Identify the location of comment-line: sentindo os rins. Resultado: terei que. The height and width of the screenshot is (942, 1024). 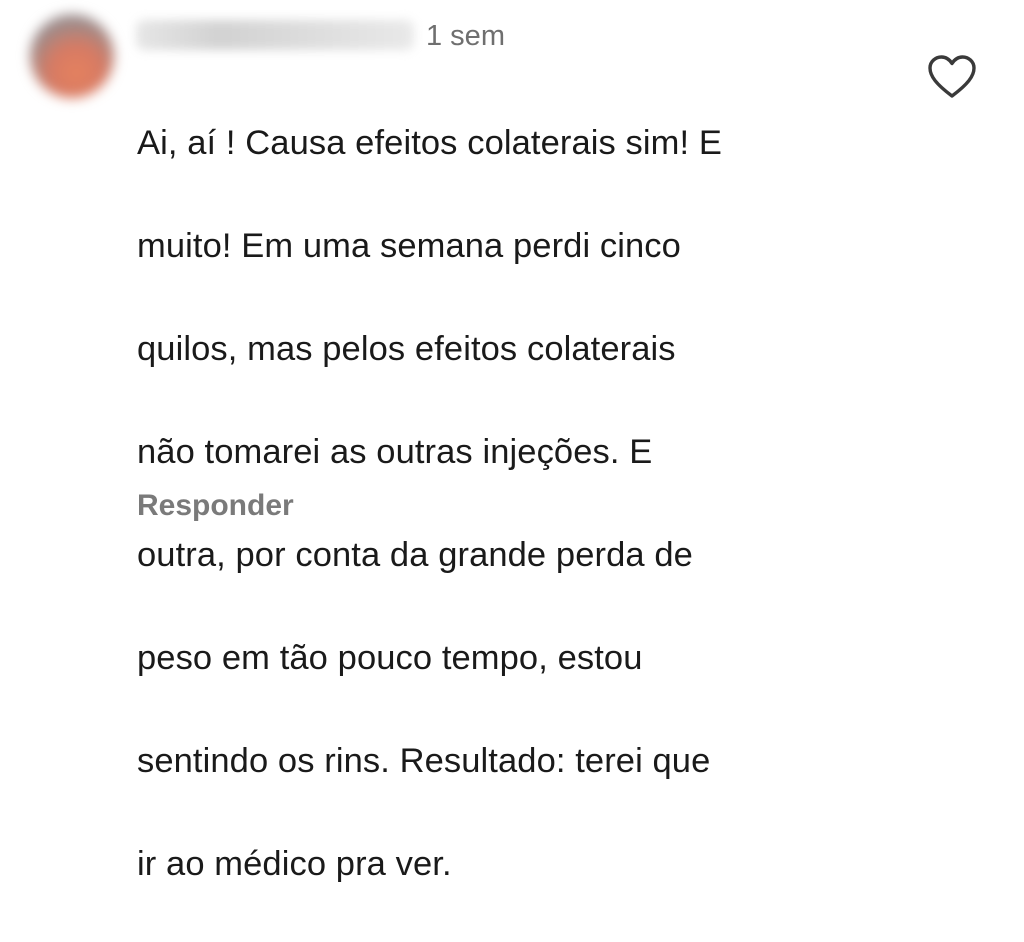
(424, 760).